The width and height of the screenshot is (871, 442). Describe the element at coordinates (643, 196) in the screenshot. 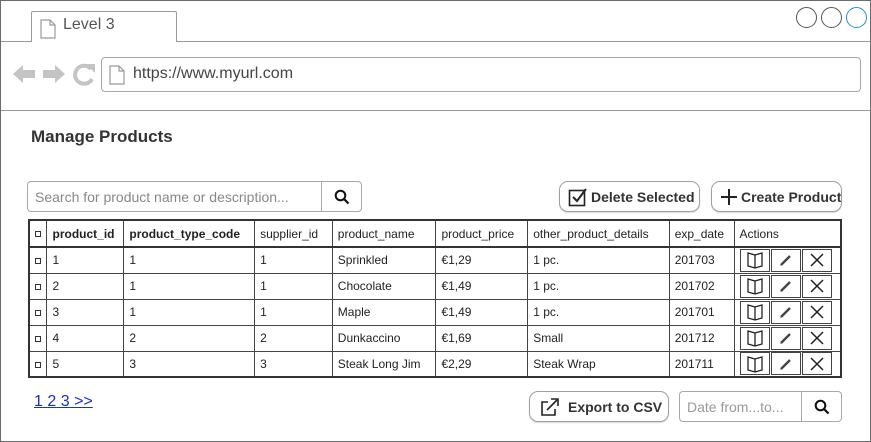

I see `delete-selected-label: Delete Selected` at that location.